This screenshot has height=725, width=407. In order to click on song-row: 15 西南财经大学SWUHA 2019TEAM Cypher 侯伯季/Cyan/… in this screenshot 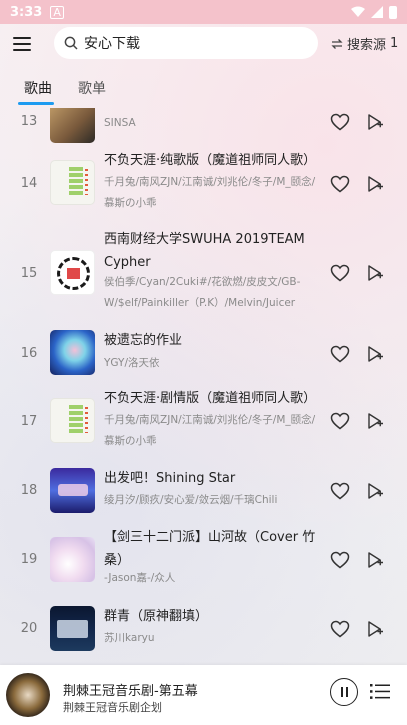, I will do `click(203, 269)`.